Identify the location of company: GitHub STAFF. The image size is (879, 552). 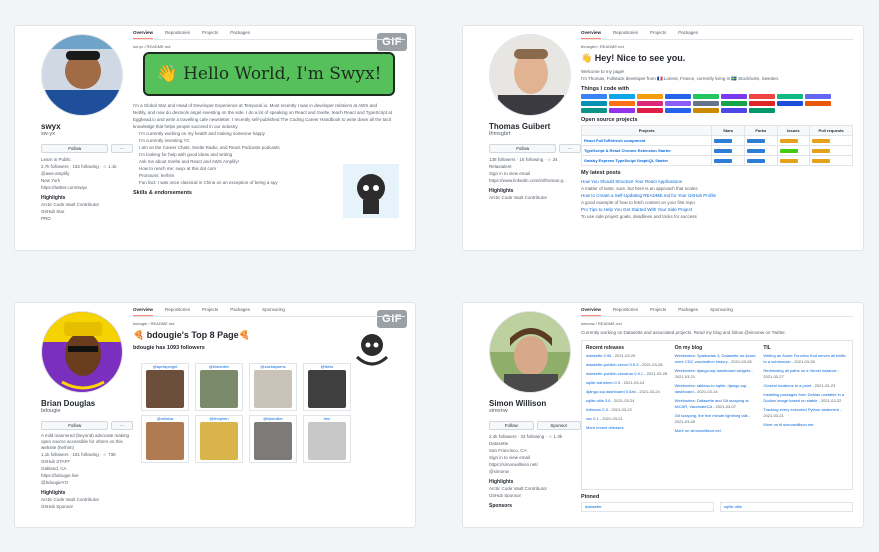
(87, 461).